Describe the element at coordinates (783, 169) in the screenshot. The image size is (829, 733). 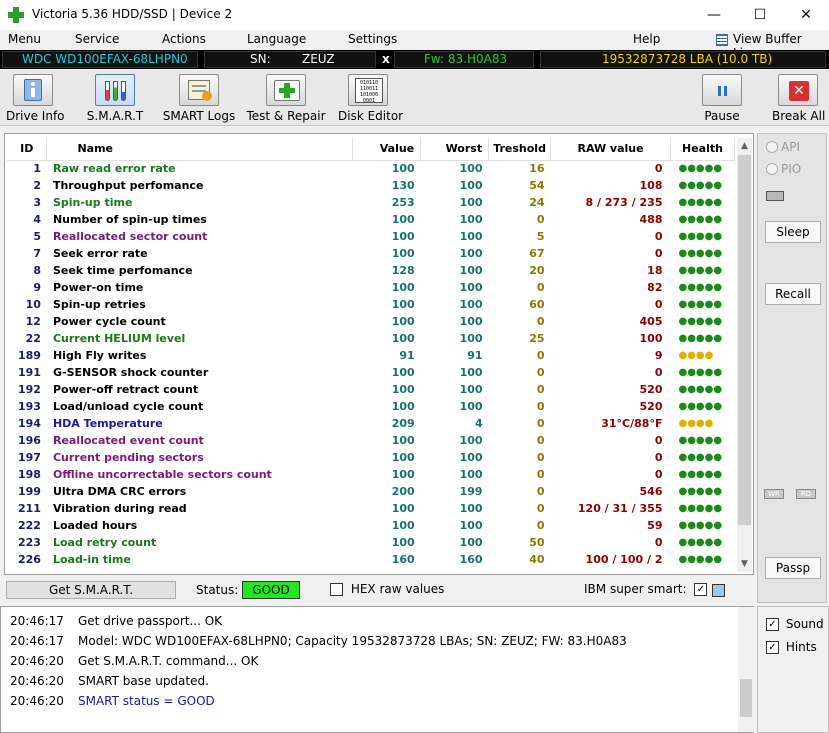
I see `pio-radio: PIO` at that location.